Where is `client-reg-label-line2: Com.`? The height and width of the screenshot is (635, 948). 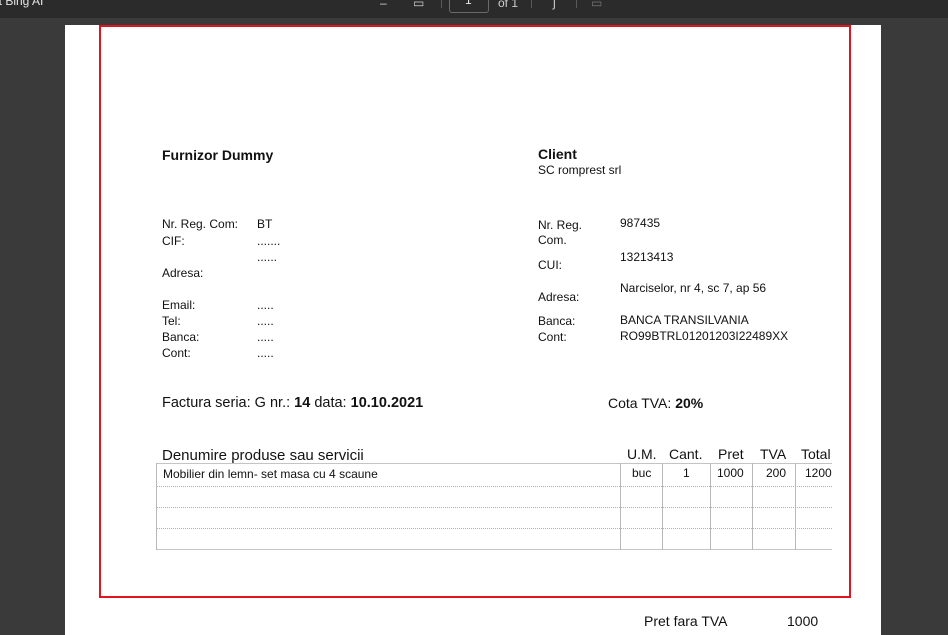 client-reg-label-line2: Com. is located at coordinates (552, 240).